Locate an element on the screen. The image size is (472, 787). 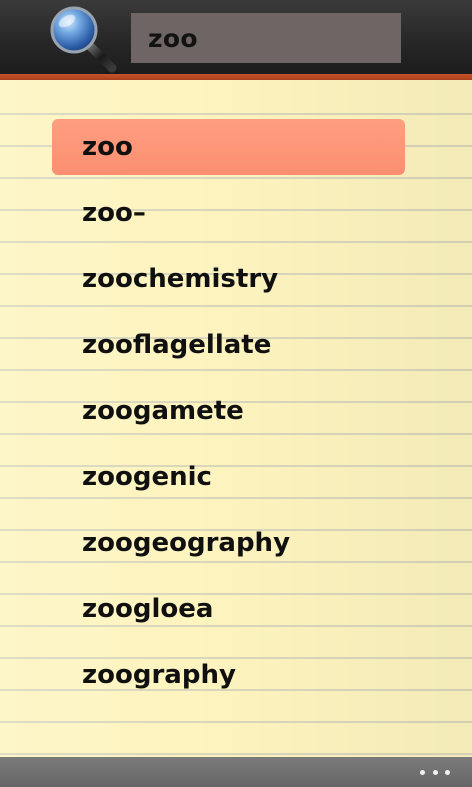
result-item: zoogamete is located at coordinates (236, 415).